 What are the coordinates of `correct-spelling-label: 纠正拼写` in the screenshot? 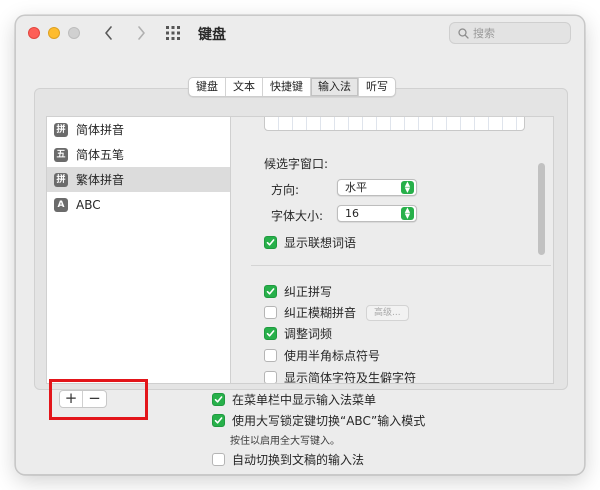 It's located at (308, 292).